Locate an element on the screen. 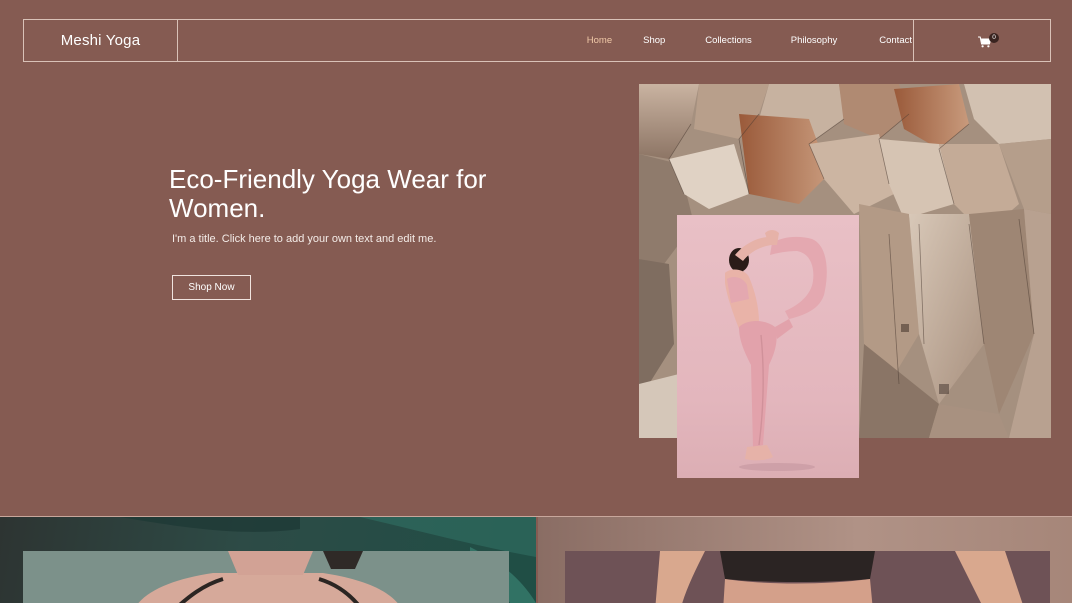  site-logo: Meshi Yoga is located at coordinates (101, 40).